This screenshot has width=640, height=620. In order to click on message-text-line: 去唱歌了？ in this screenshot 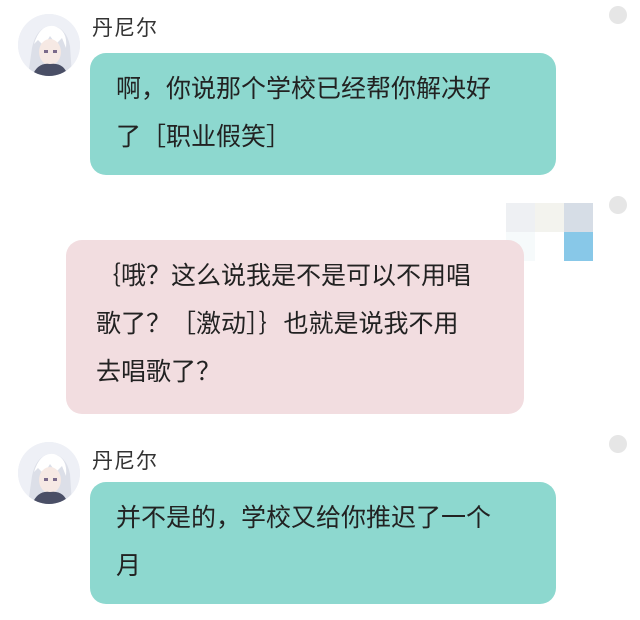, I will do `click(159, 371)`.